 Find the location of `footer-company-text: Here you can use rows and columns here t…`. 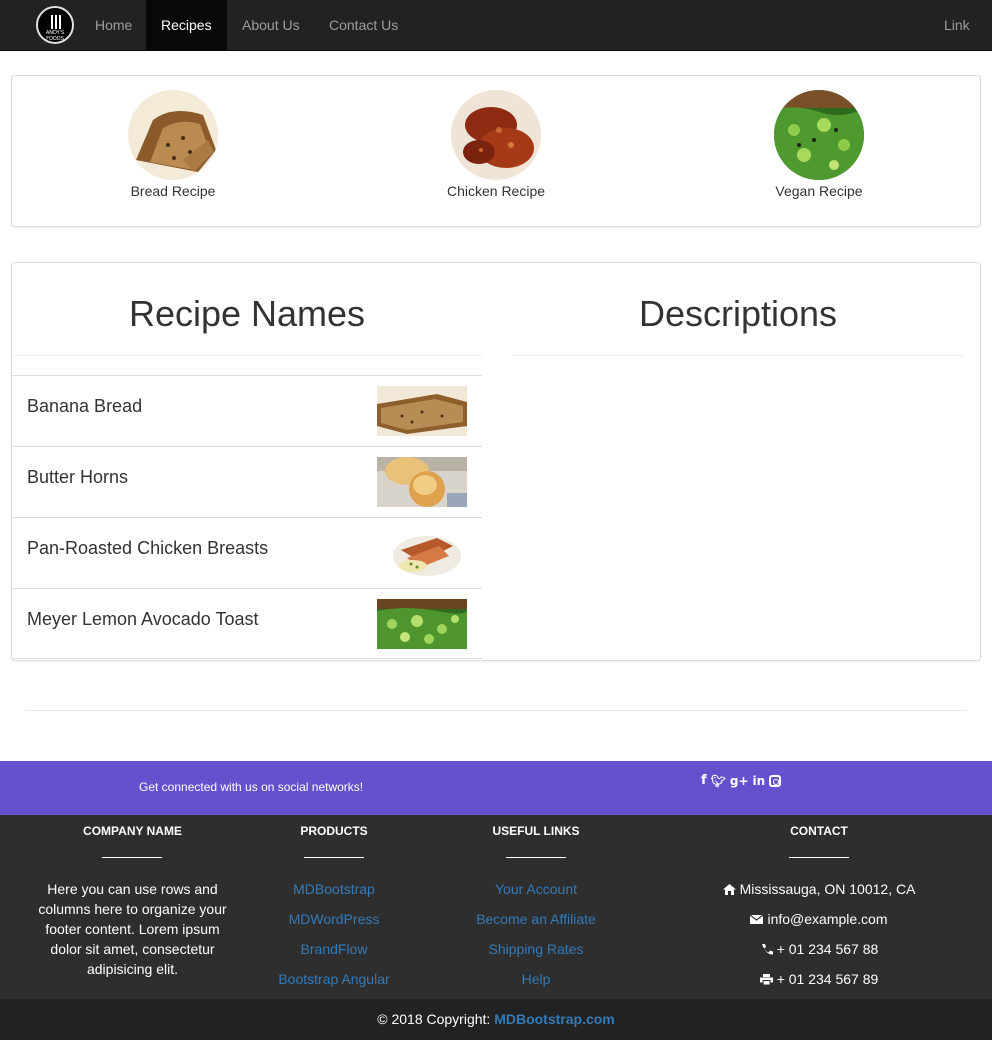

footer-company-text: Here you can use rows and columns here t… is located at coordinates (132, 929).